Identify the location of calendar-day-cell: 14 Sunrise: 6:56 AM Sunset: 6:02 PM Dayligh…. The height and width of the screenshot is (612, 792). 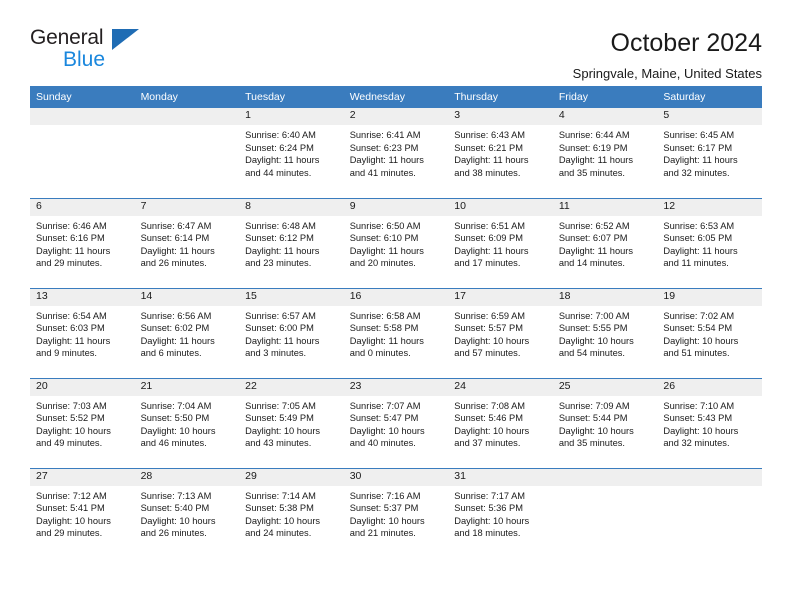
(187, 332).